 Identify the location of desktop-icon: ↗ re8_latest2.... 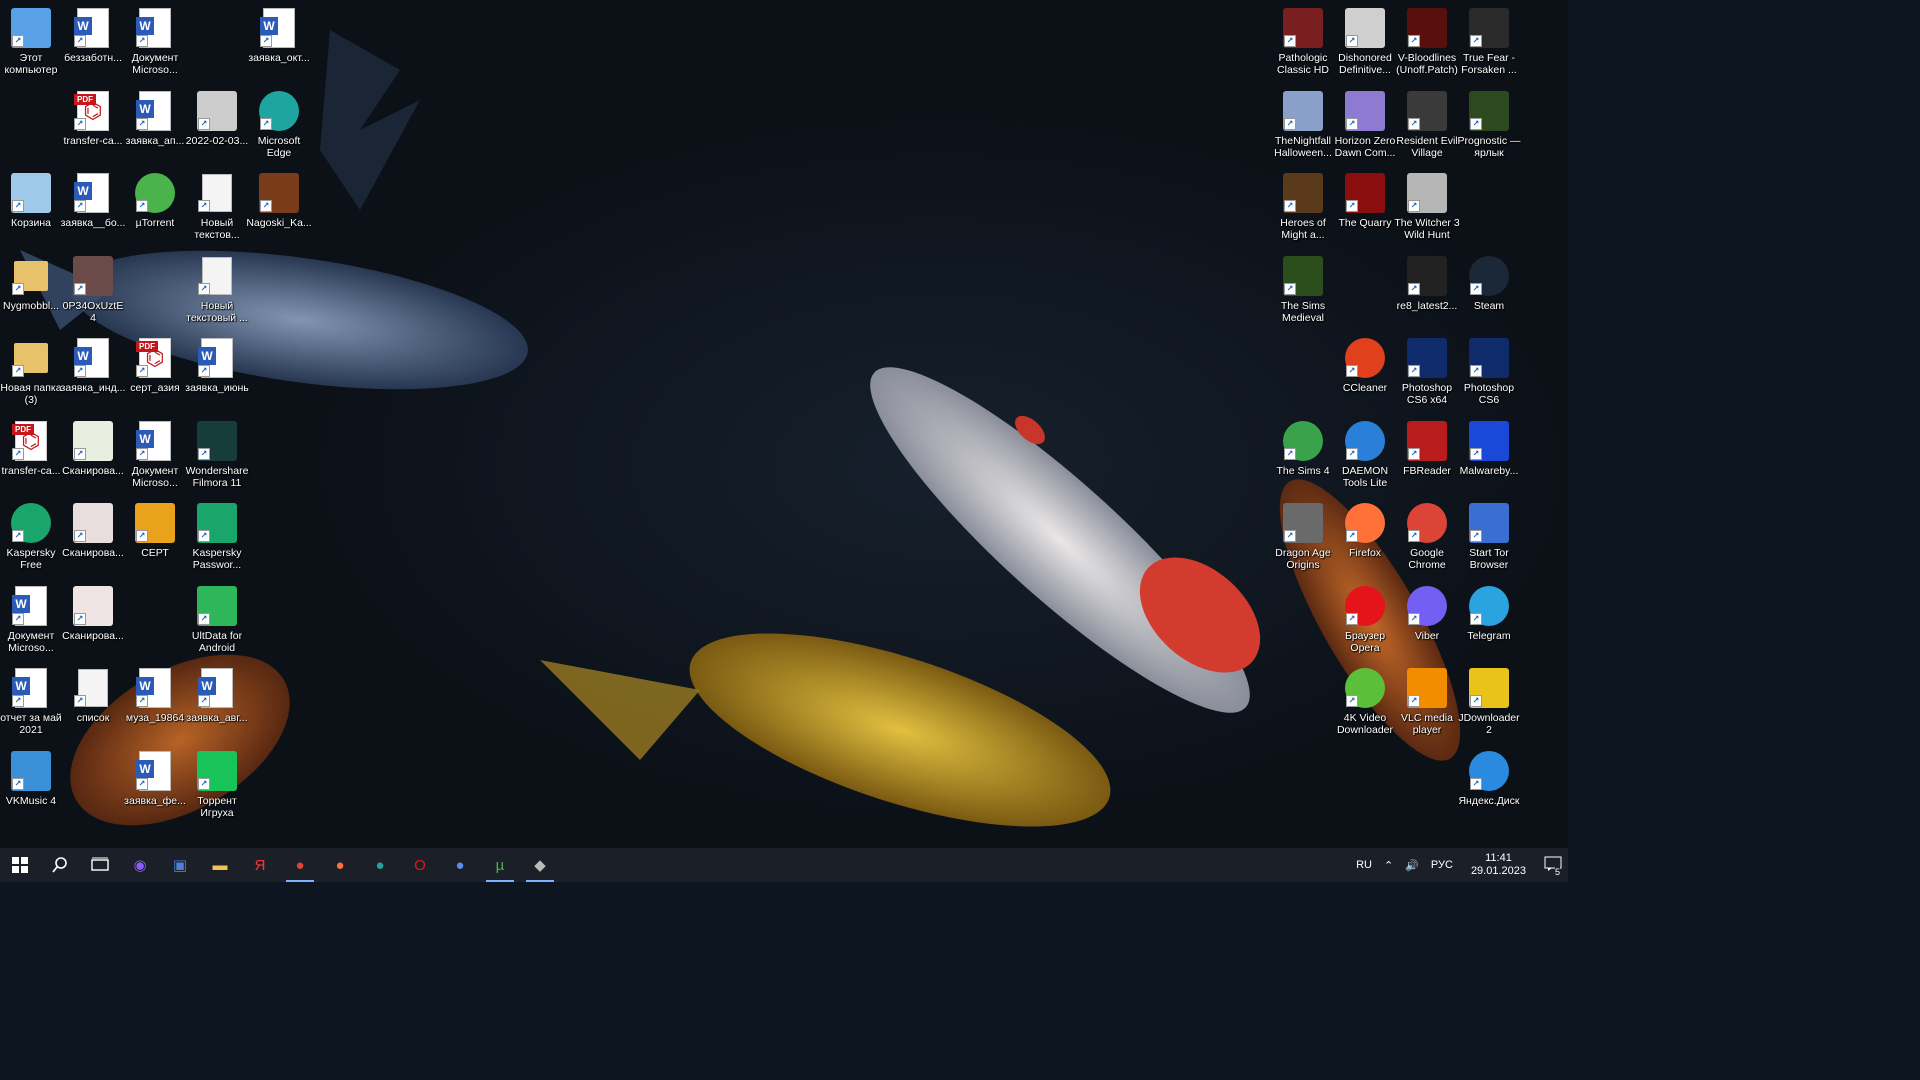
(1427, 292).